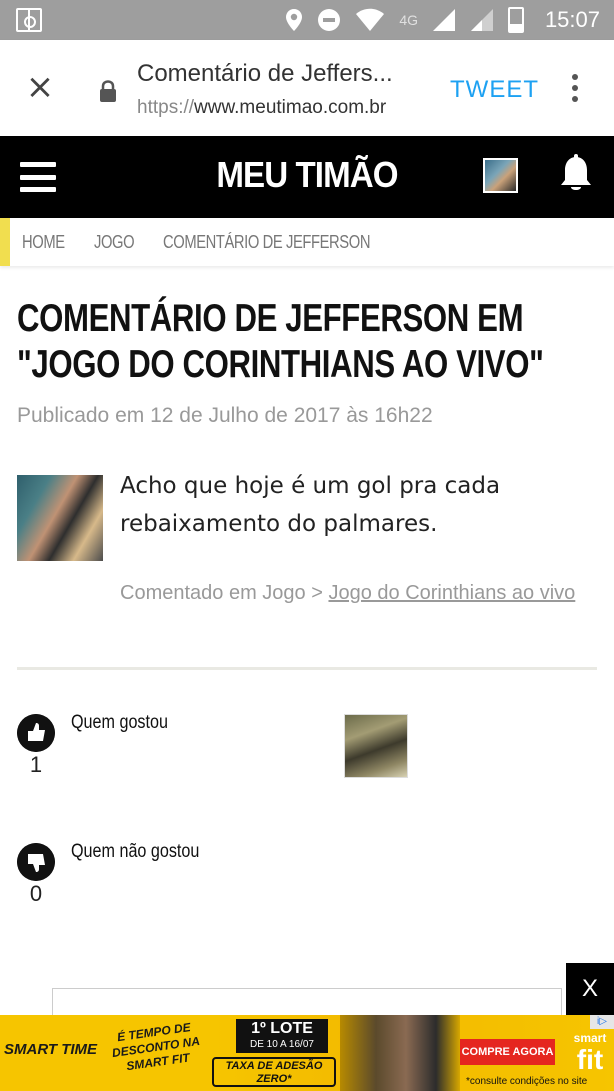 The width and height of the screenshot is (614, 1091). What do you see at coordinates (290, 107) in the screenshot?
I see `url-host: www.meutimao.com.br` at bounding box center [290, 107].